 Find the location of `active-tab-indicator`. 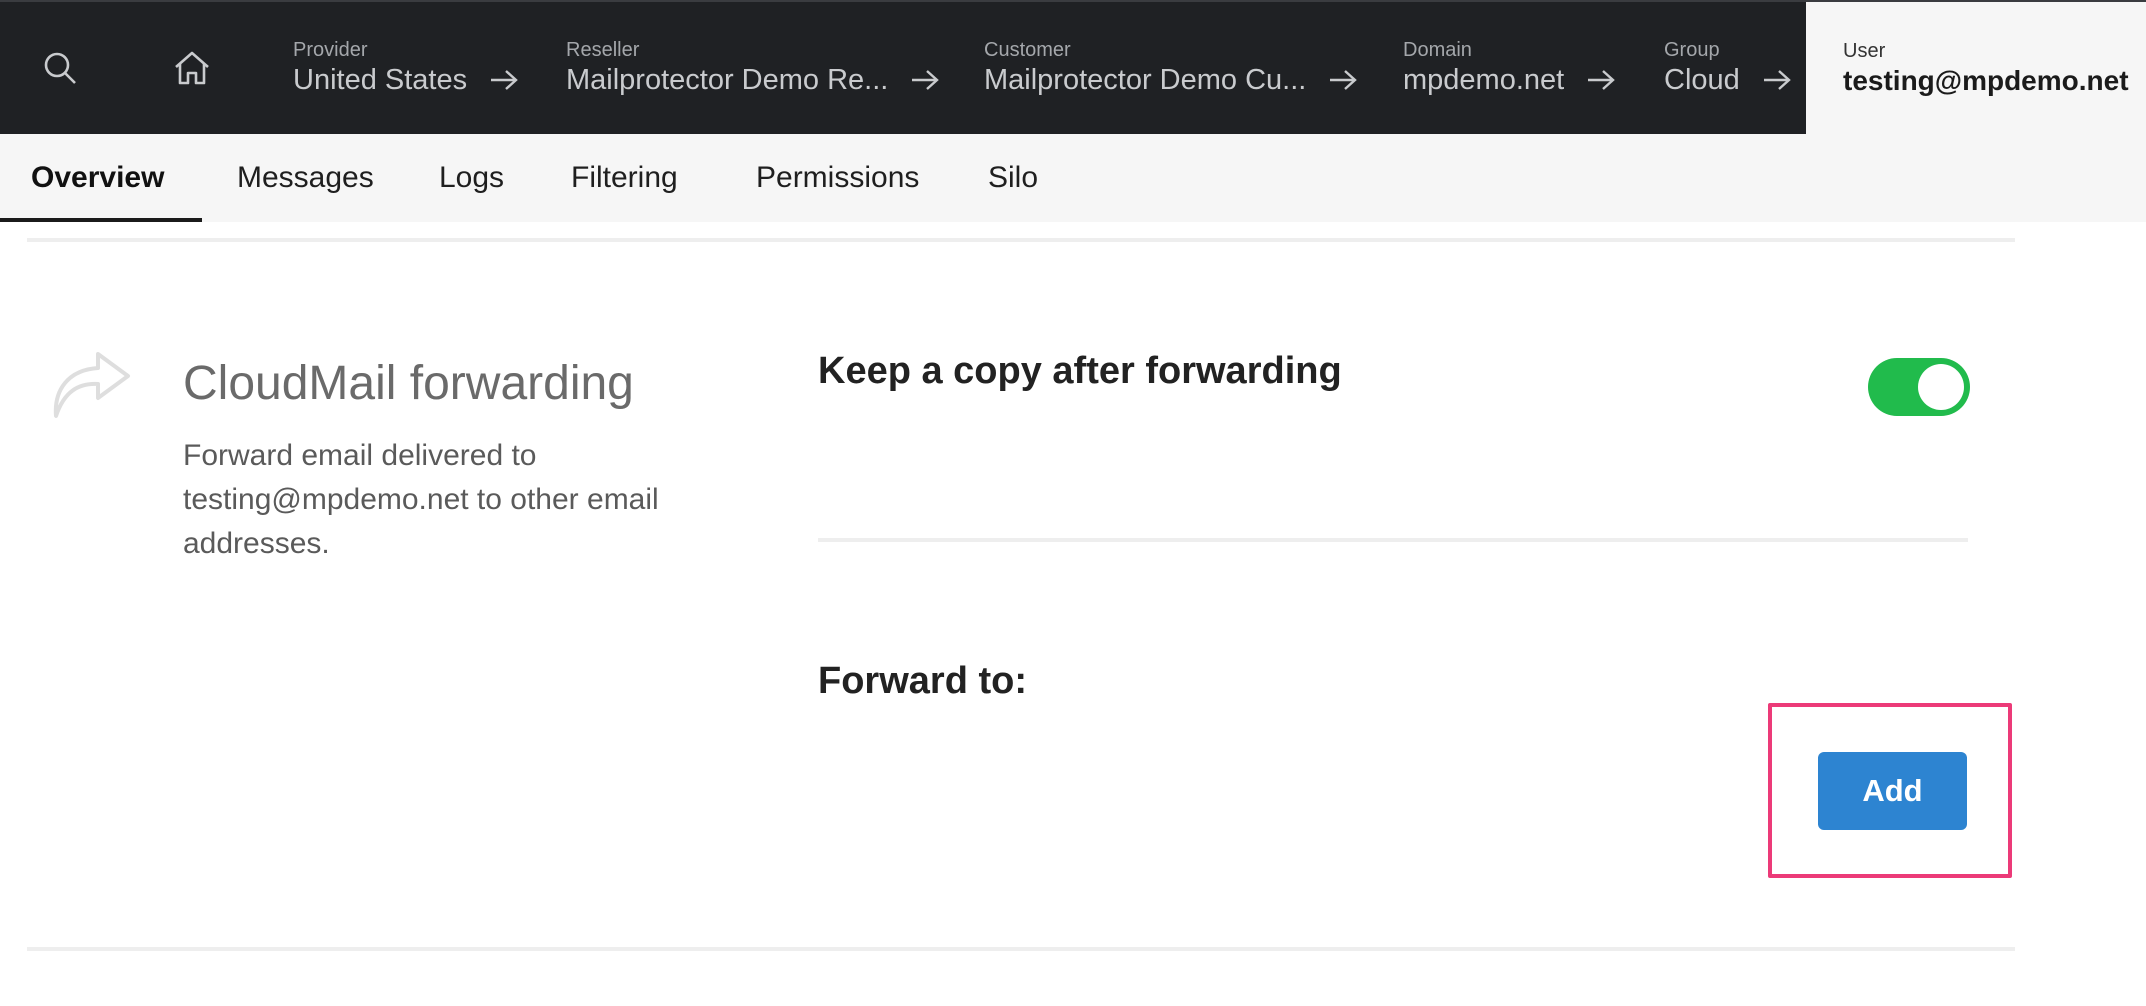

active-tab-indicator is located at coordinates (101, 220).